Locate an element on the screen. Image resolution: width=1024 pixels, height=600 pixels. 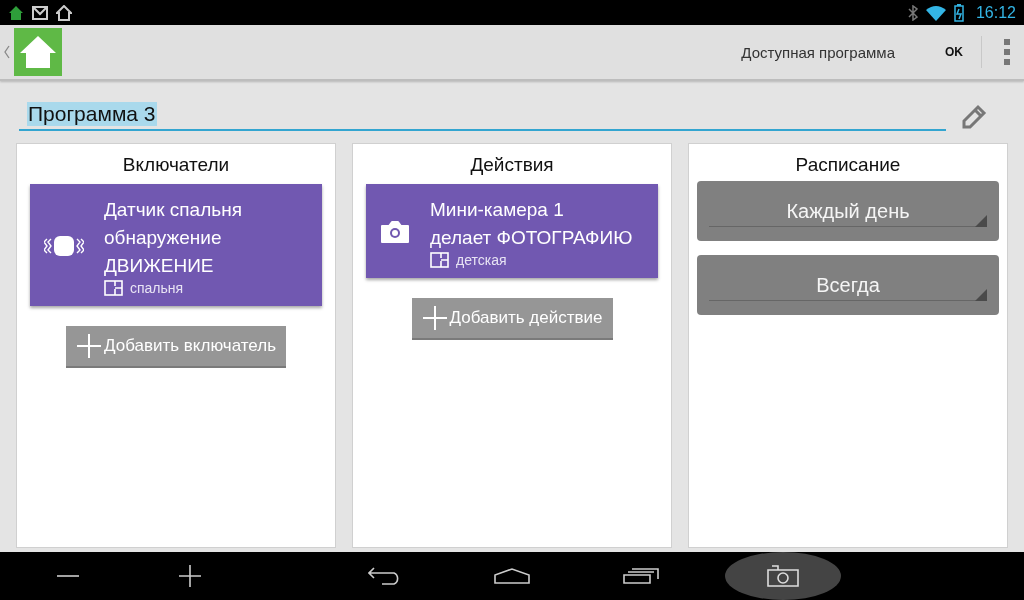
column-title: Включатели is located at coordinates (176, 165).